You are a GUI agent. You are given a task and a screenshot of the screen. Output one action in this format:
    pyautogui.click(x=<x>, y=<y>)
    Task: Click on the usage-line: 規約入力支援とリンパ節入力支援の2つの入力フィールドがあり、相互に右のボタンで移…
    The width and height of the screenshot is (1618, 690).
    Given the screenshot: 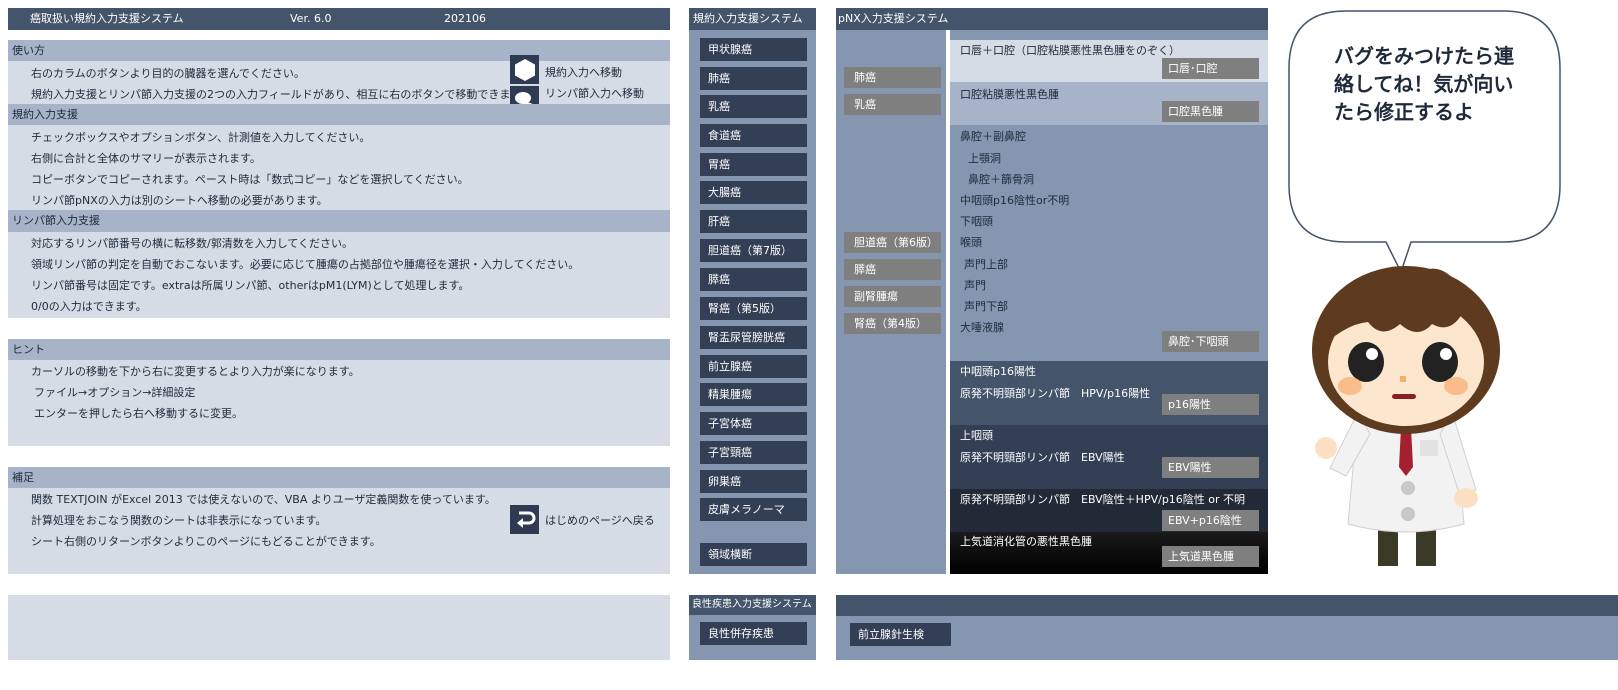 What is the action you would take?
    pyautogui.click(x=281, y=94)
    